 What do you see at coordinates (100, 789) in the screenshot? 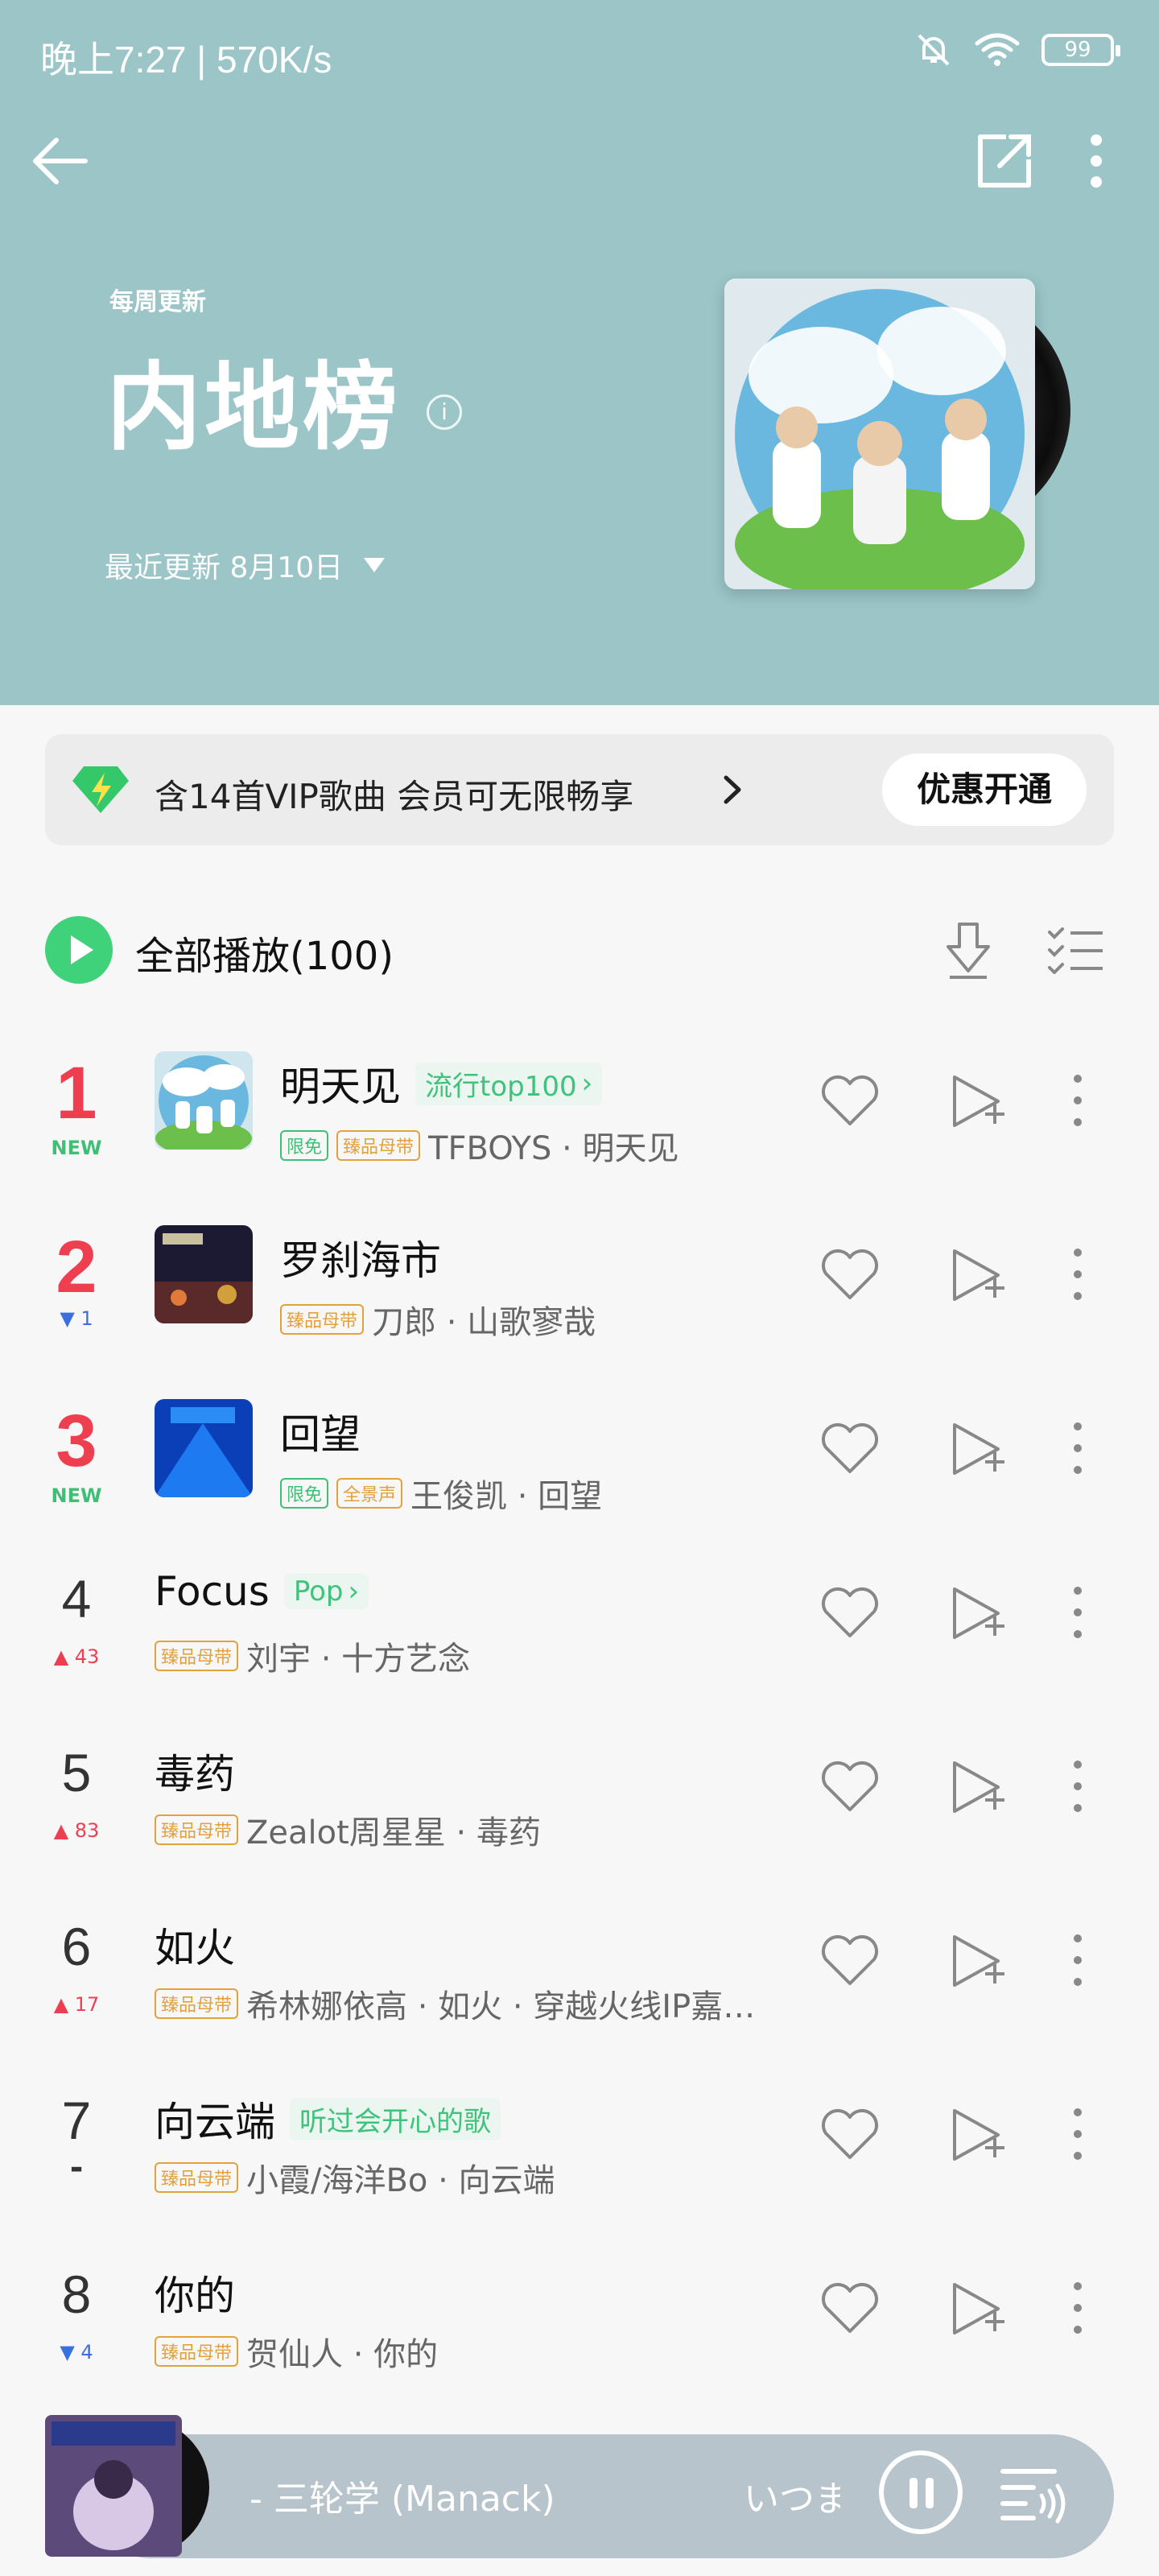
I see `vip-diamond-icon` at bounding box center [100, 789].